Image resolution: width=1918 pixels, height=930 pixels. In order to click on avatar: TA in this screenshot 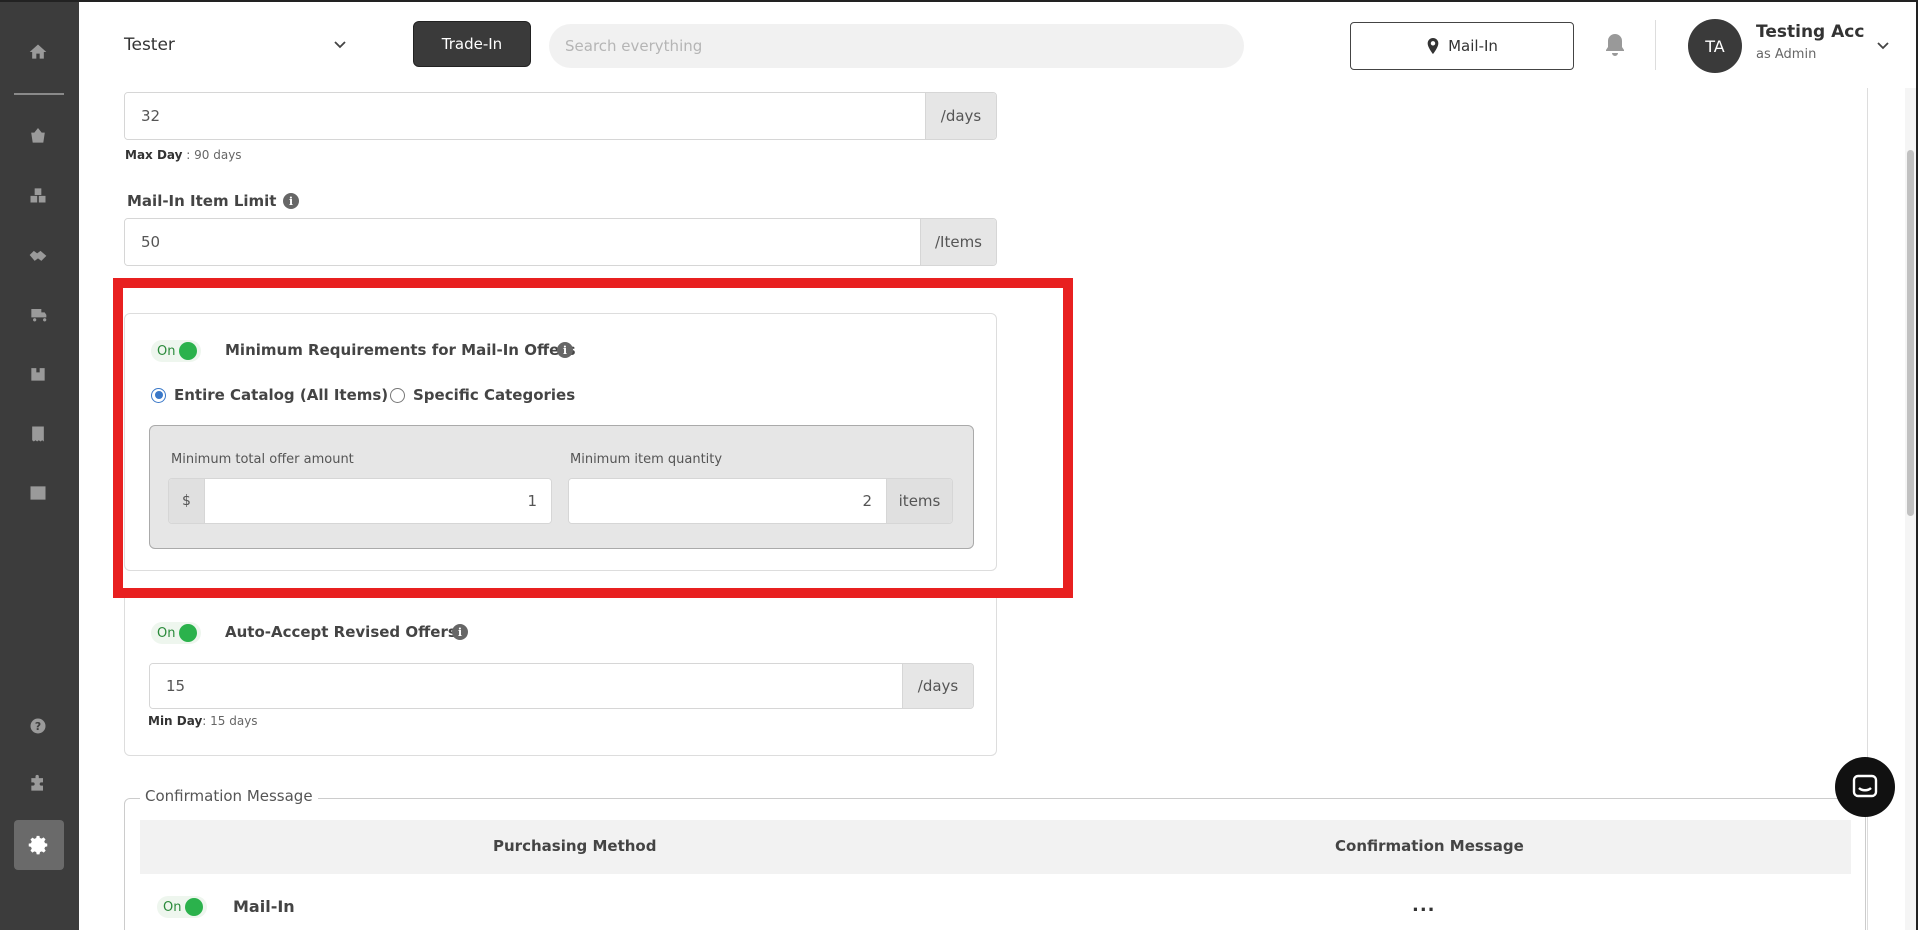, I will do `click(1715, 46)`.